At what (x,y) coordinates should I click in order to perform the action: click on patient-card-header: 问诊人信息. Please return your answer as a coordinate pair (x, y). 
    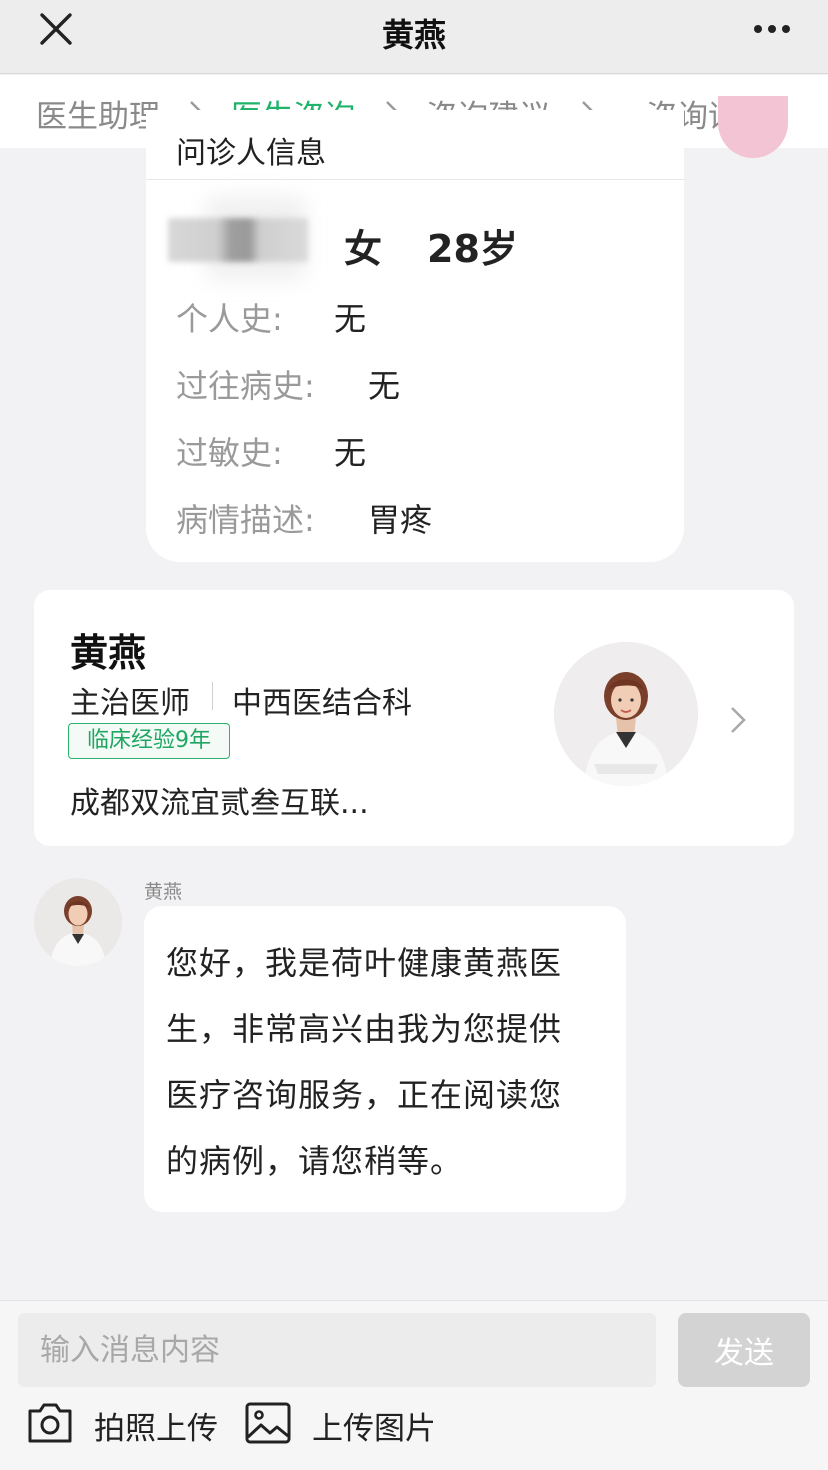
    Looking at the image, I should click on (415, 145).